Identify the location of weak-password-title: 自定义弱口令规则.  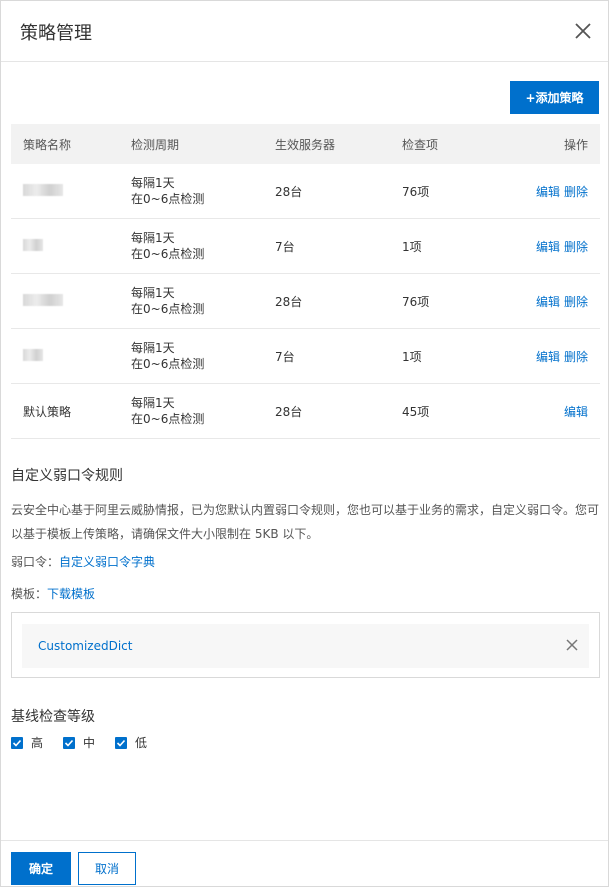
(67, 476).